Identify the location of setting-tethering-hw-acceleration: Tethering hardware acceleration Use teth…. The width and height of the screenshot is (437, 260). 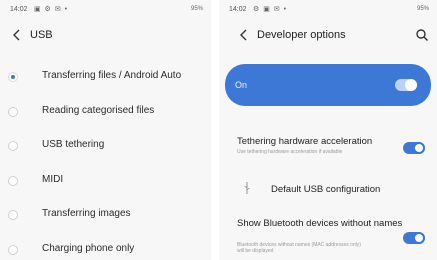
(328, 150).